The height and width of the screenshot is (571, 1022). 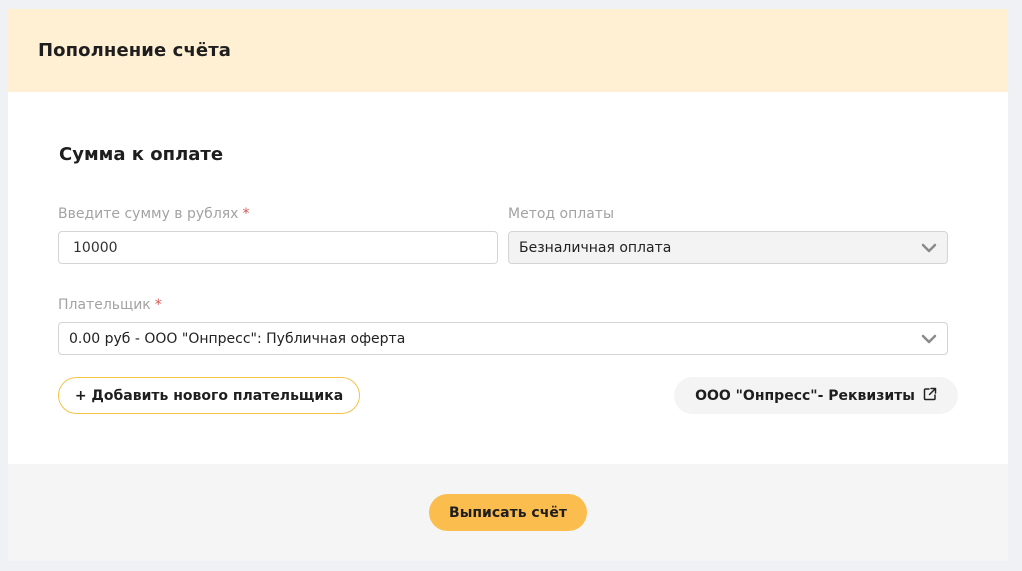 I want to click on submit-invoice-button: Выписать счёт, so click(x=508, y=512).